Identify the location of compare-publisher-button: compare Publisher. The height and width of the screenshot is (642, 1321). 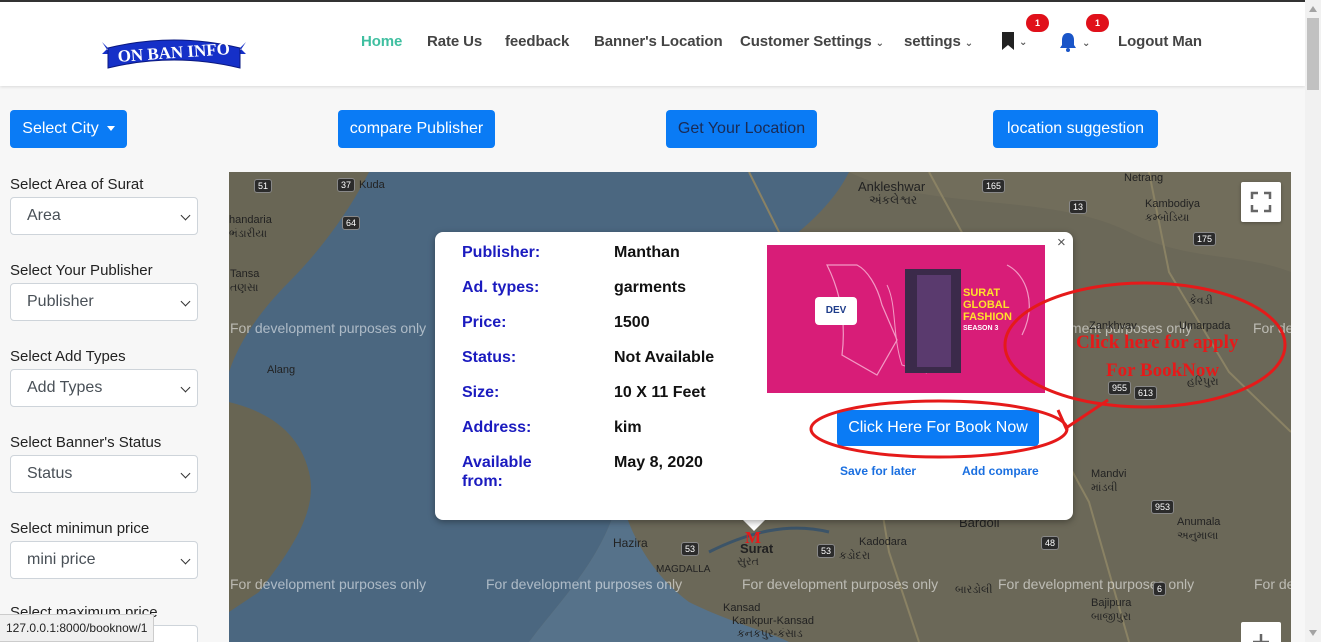
(416, 129).